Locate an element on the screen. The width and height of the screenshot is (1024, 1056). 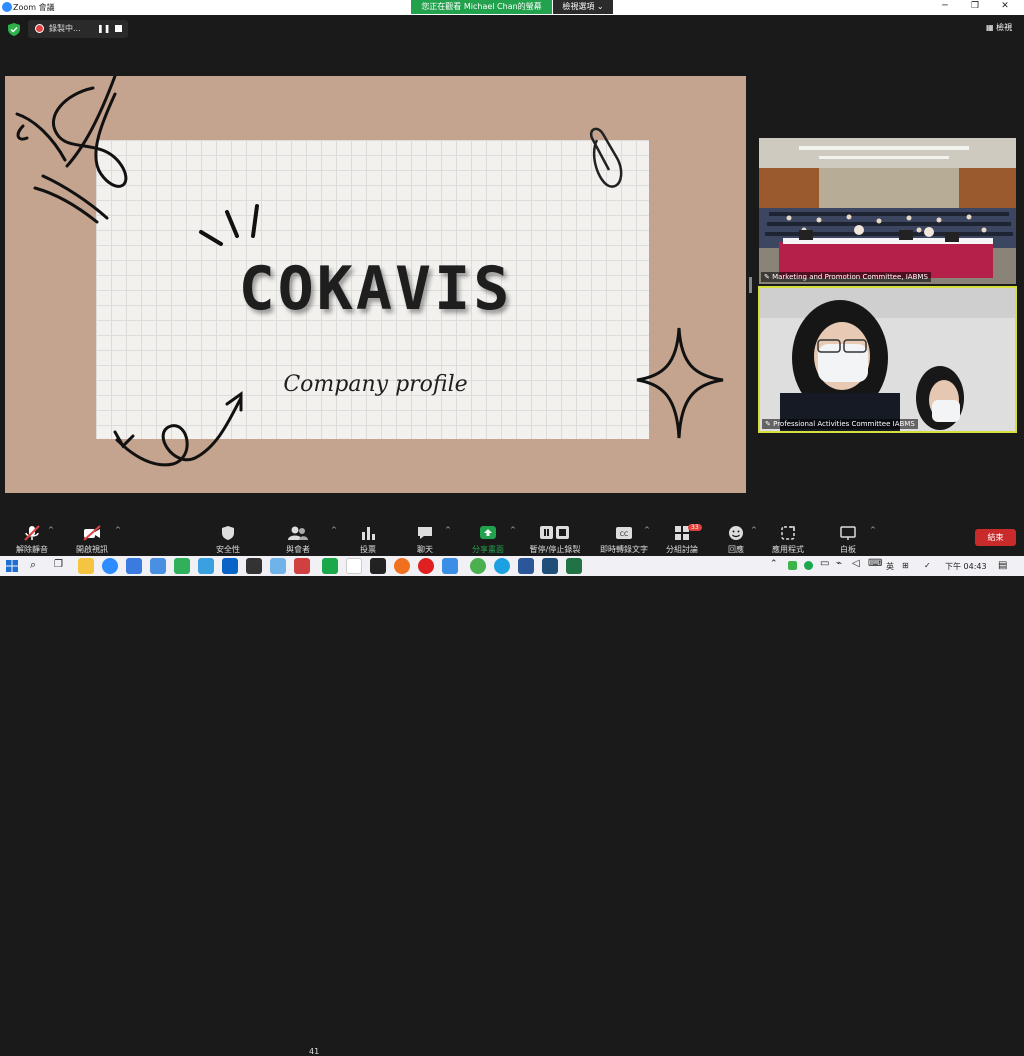
share-caret-icon: ^ is located at coordinates (513, 530).